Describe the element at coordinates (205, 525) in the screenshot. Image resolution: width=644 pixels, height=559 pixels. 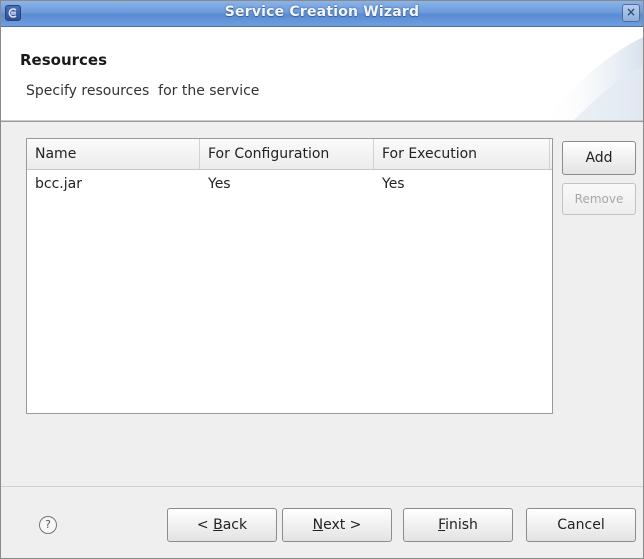
I see `back-label-prefix: <` at that location.